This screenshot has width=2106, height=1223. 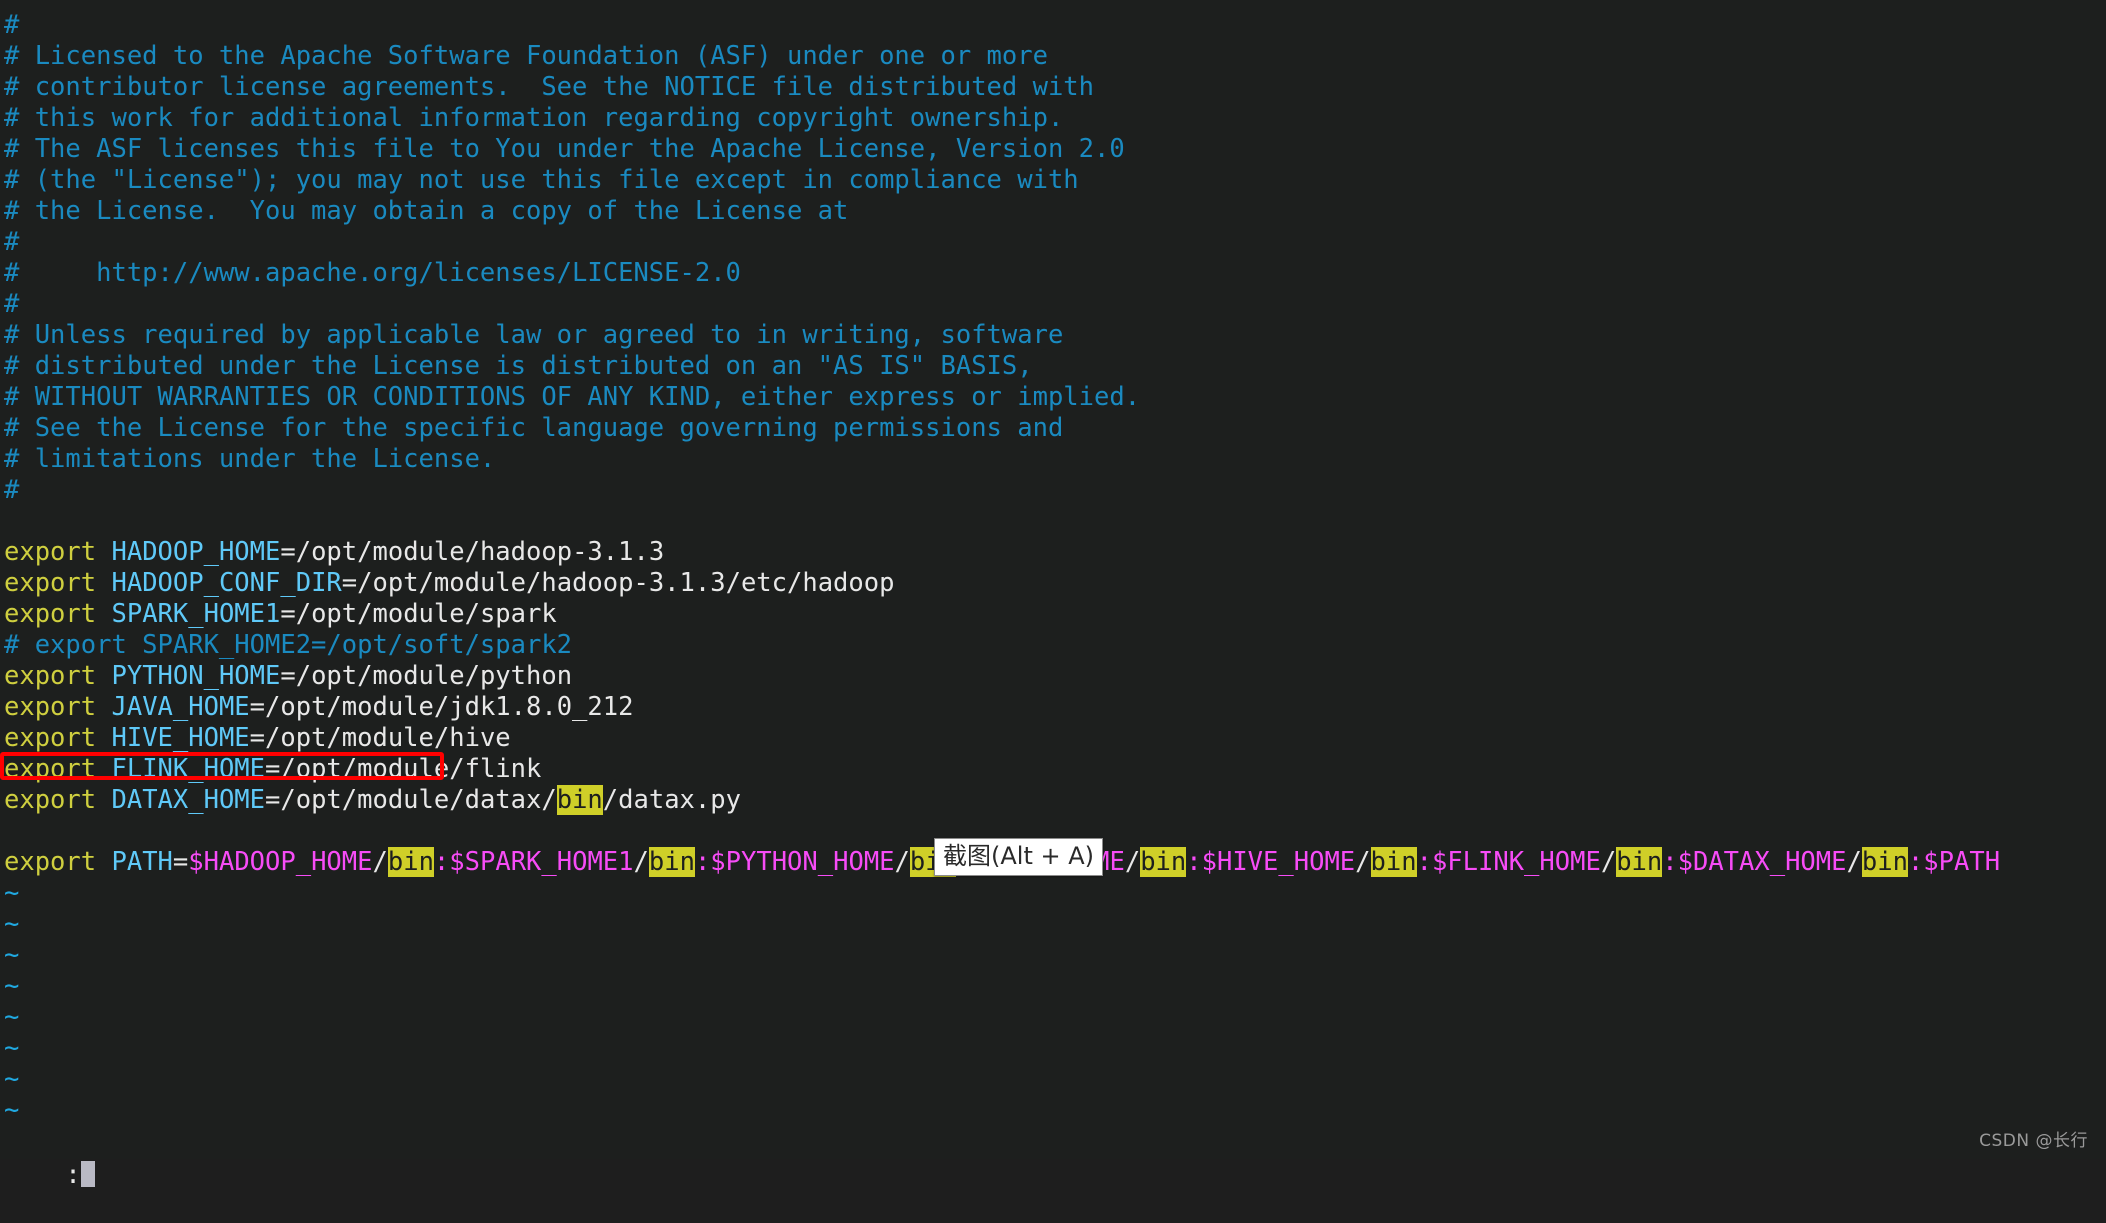 What do you see at coordinates (802, 862) in the screenshot?
I see `code-token: $PYTHON_HOME` at bounding box center [802, 862].